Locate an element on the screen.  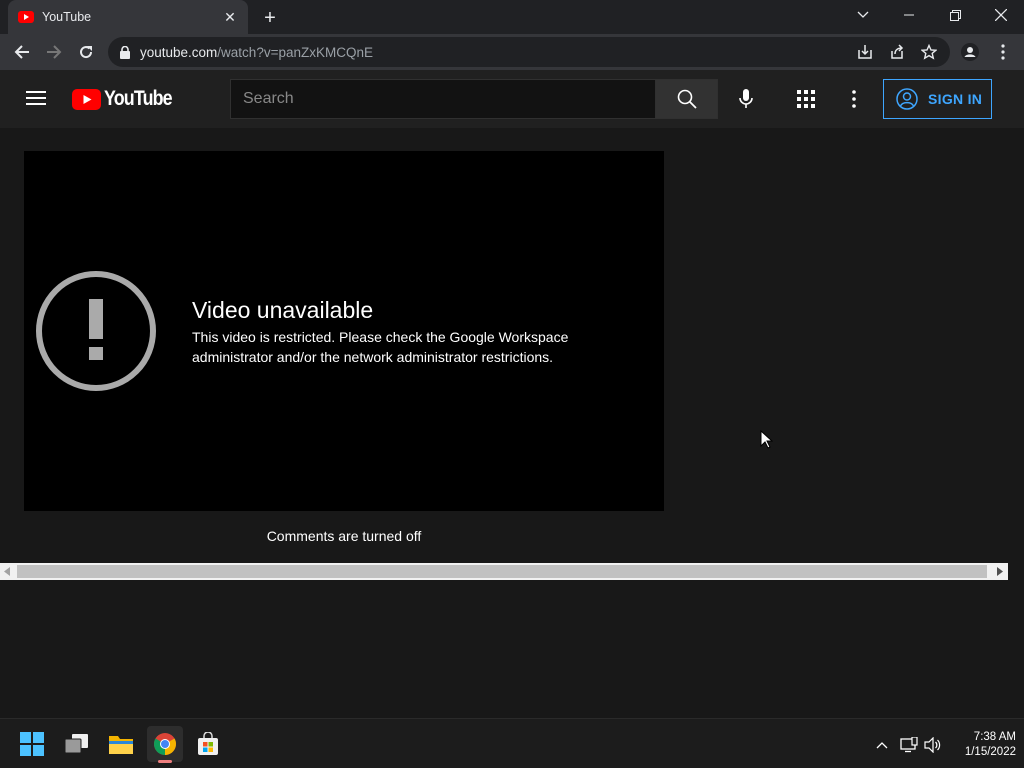
new-tab-button: + is located at coordinates (270, 18).